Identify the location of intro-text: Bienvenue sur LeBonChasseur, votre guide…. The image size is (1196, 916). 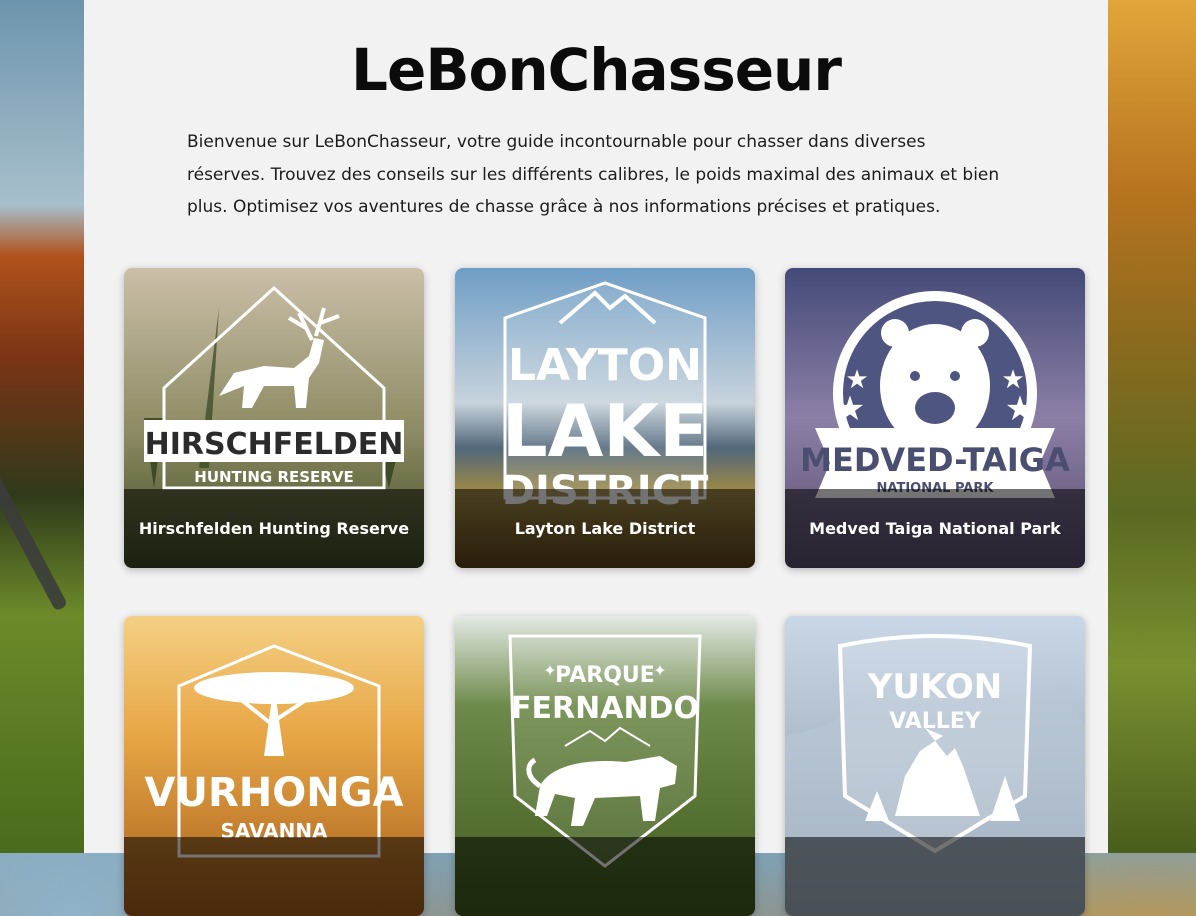
(593, 174).